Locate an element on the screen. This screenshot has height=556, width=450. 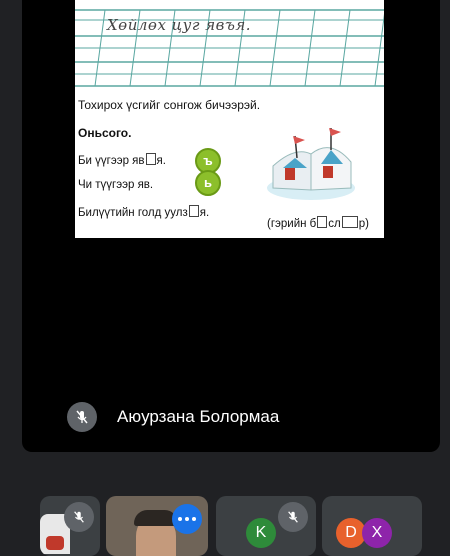
handwriting-text: Хөйлөх цуг явъя. is located at coordinates (179, 25).